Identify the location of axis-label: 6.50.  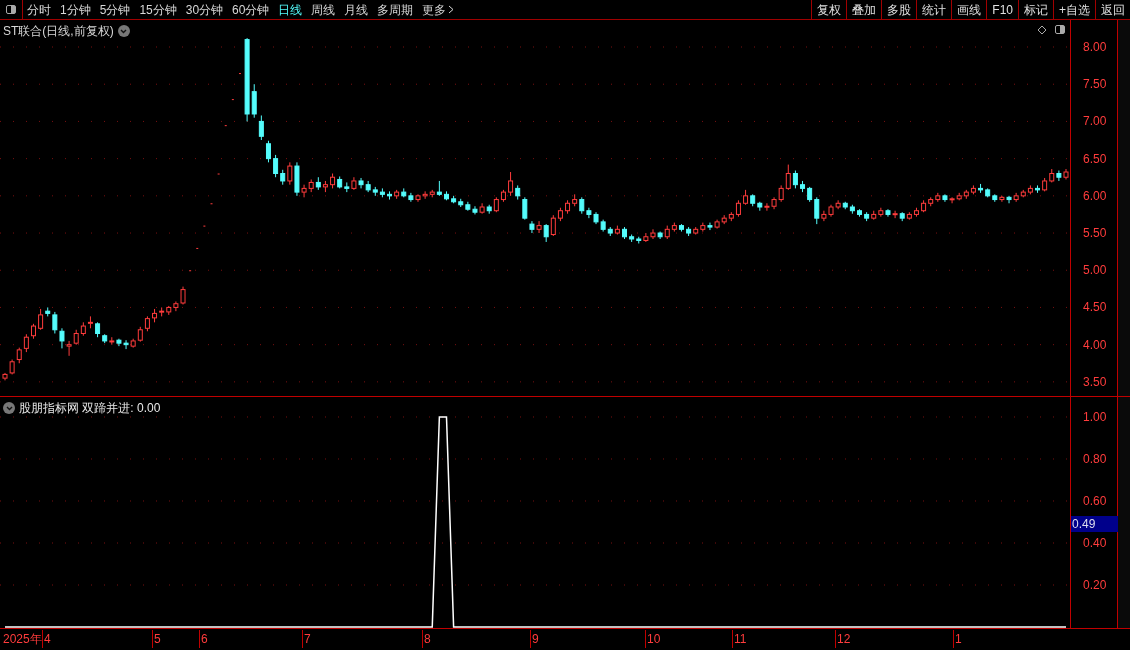
(1095, 158).